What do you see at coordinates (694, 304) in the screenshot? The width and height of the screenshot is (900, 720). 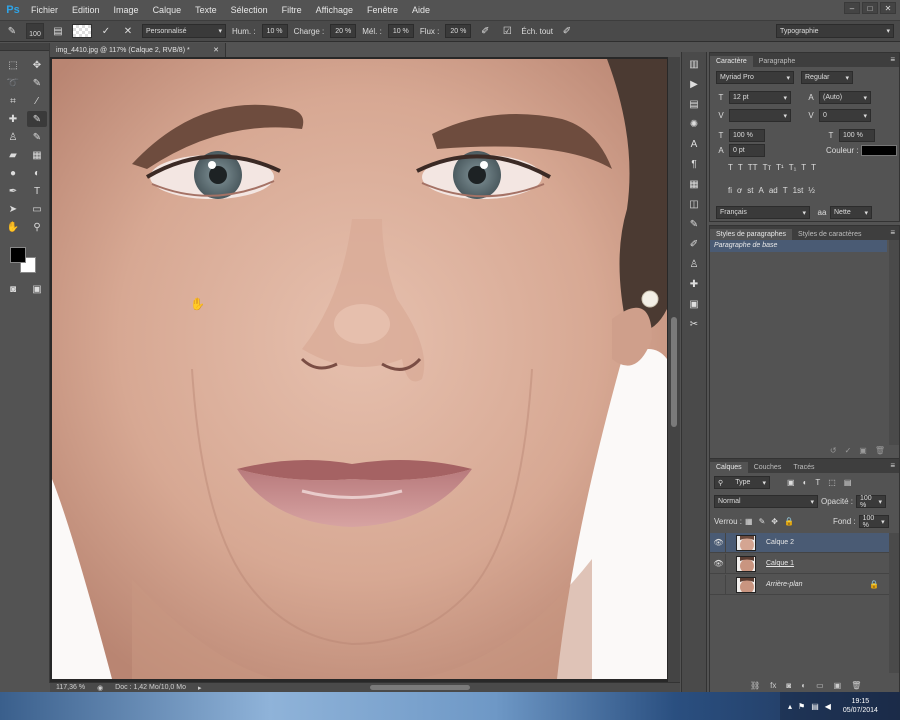 I see `info-panel-icon: ▣` at bounding box center [694, 304].